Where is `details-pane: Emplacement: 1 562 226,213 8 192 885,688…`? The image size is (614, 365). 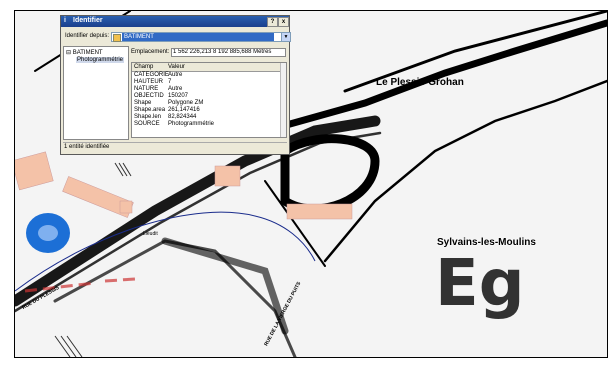 details-pane: Emplacement: 1 562 226,213 8 192 885,688… is located at coordinates (208, 92).